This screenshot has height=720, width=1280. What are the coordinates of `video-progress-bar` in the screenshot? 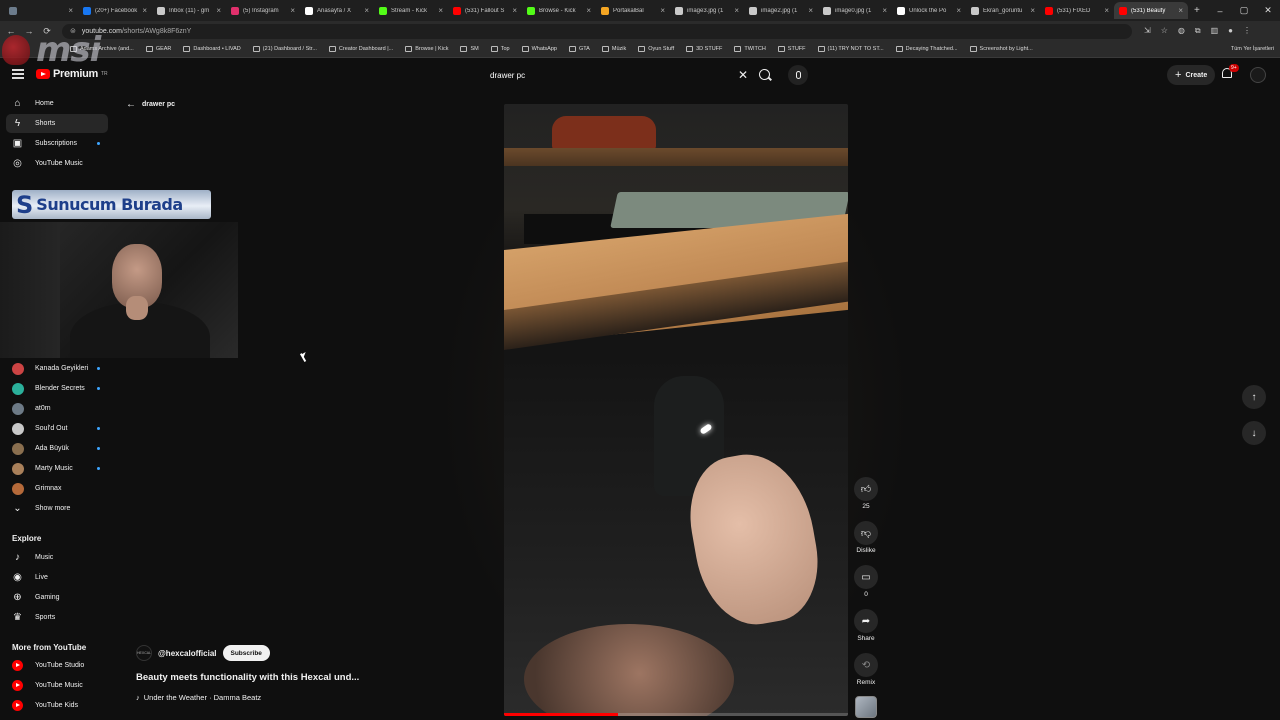 It's located at (676, 714).